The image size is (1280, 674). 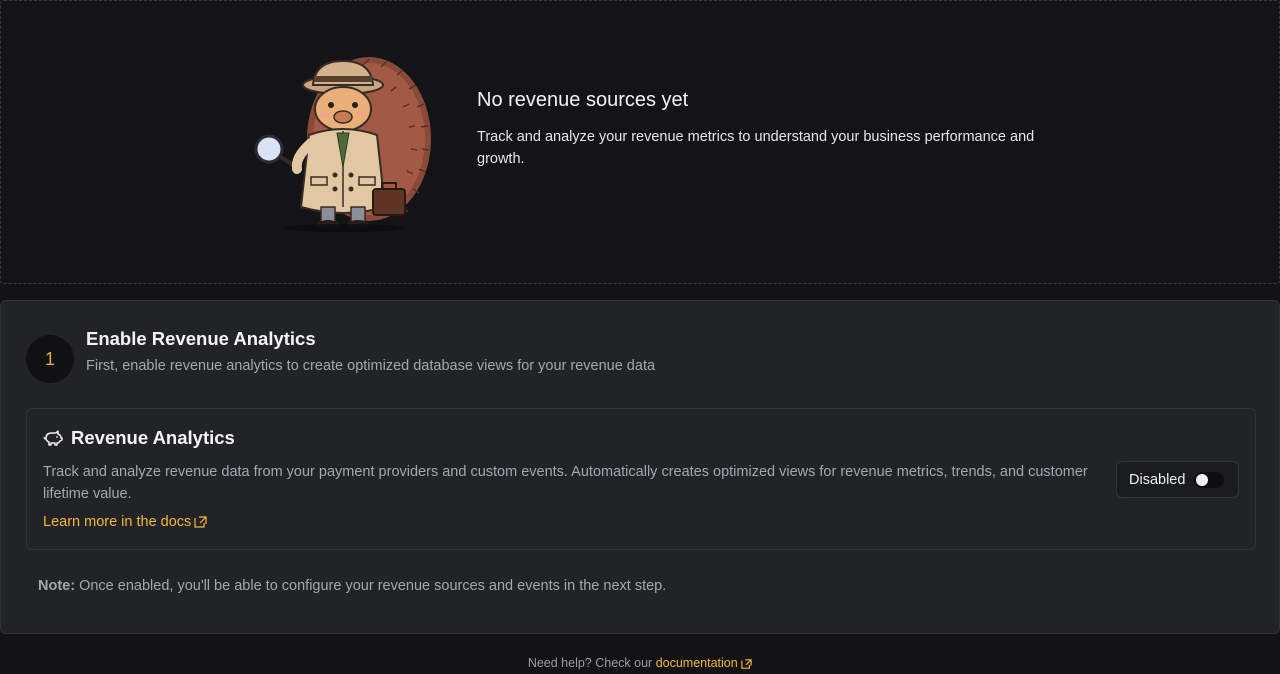 I want to click on note-label: Note:, so click(x=57, y=586).